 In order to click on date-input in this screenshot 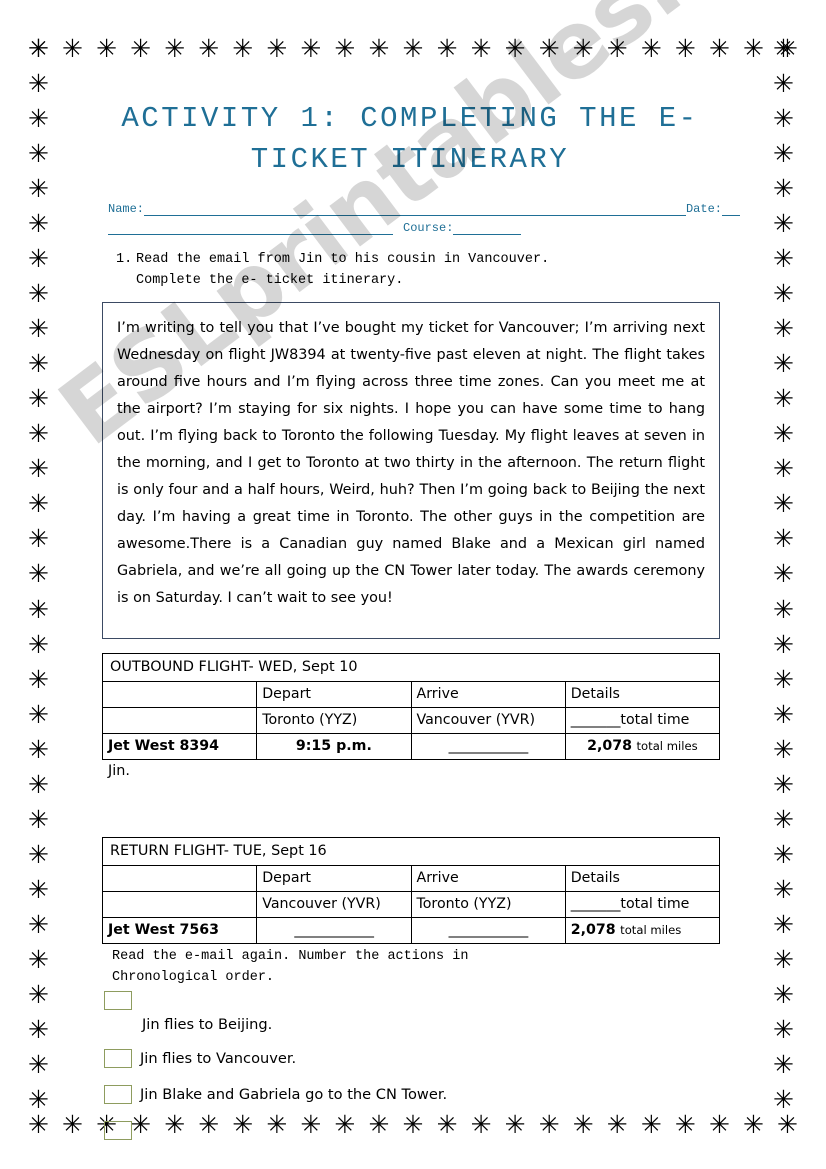, I will do `click(731, 209)`.